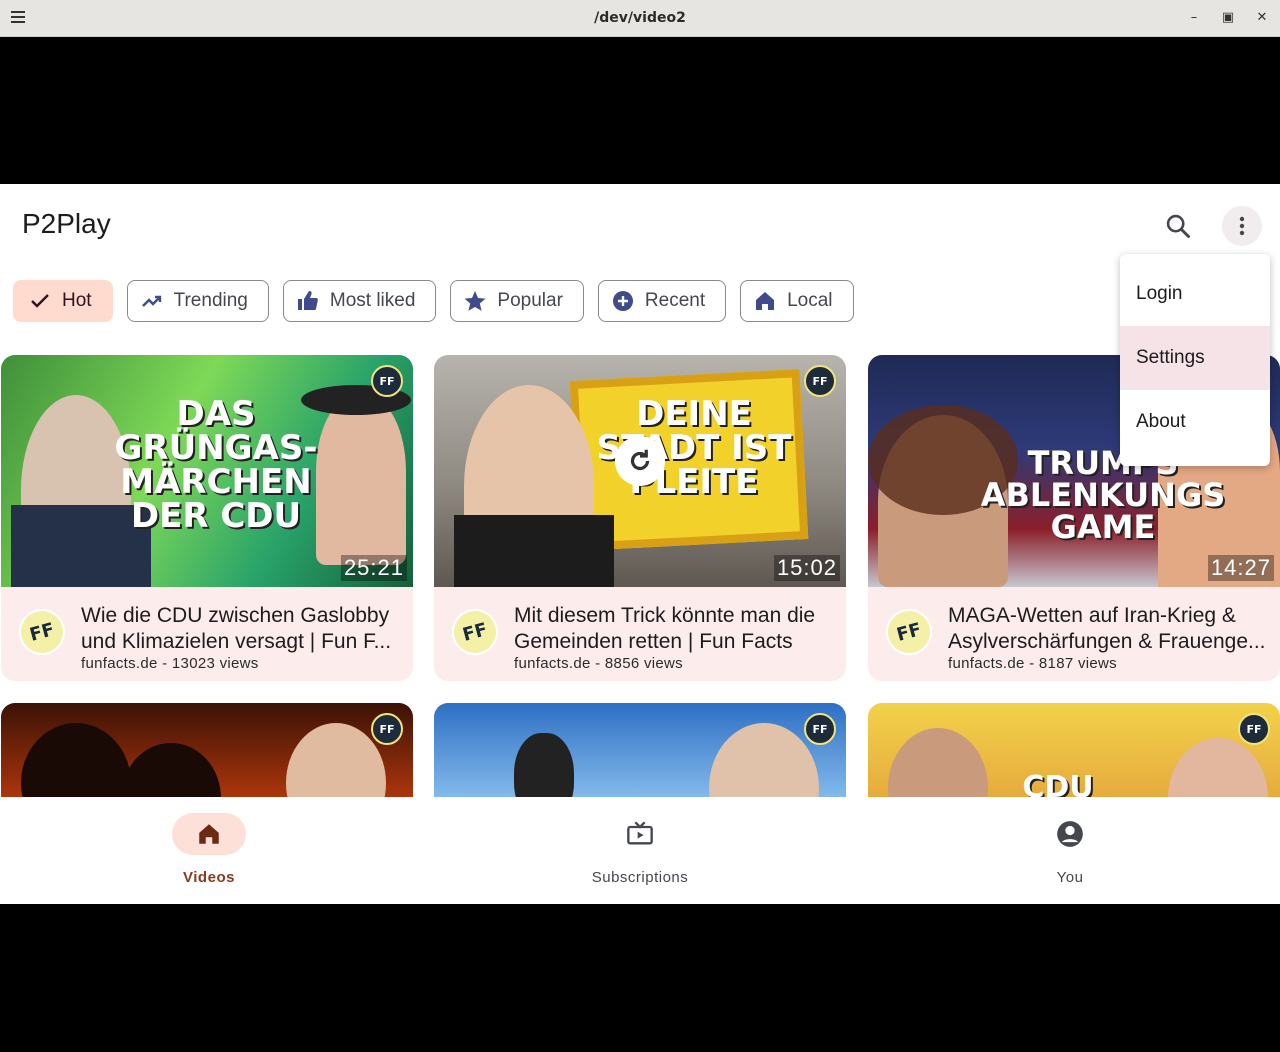 Image resolution: width=1280 pixels, height=1052 pixels. What do you see at coordinates (640, 877) in the screenshot?
I see `nav-label: Subscriptions` at bounding box center [640, 877].